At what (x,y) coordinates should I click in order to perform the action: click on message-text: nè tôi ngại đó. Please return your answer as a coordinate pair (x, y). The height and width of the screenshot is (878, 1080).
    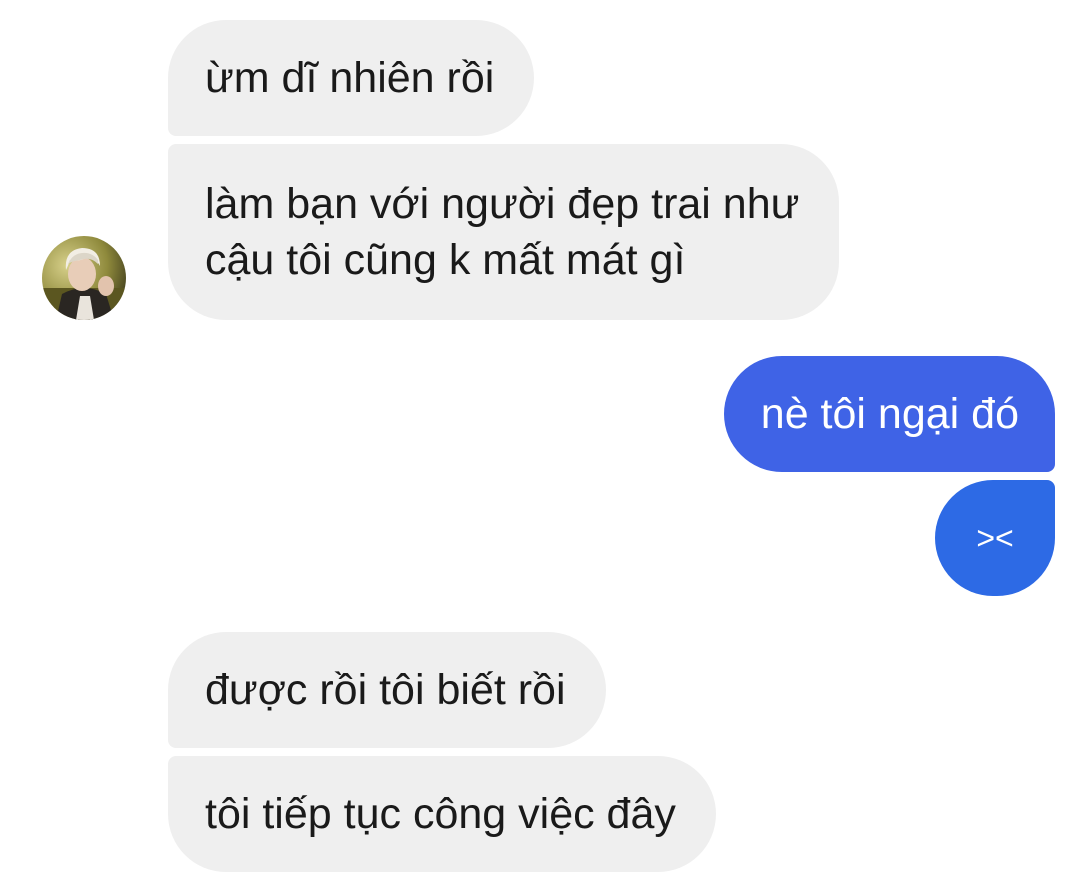
    Looking at the image, I should click on (889, 414).